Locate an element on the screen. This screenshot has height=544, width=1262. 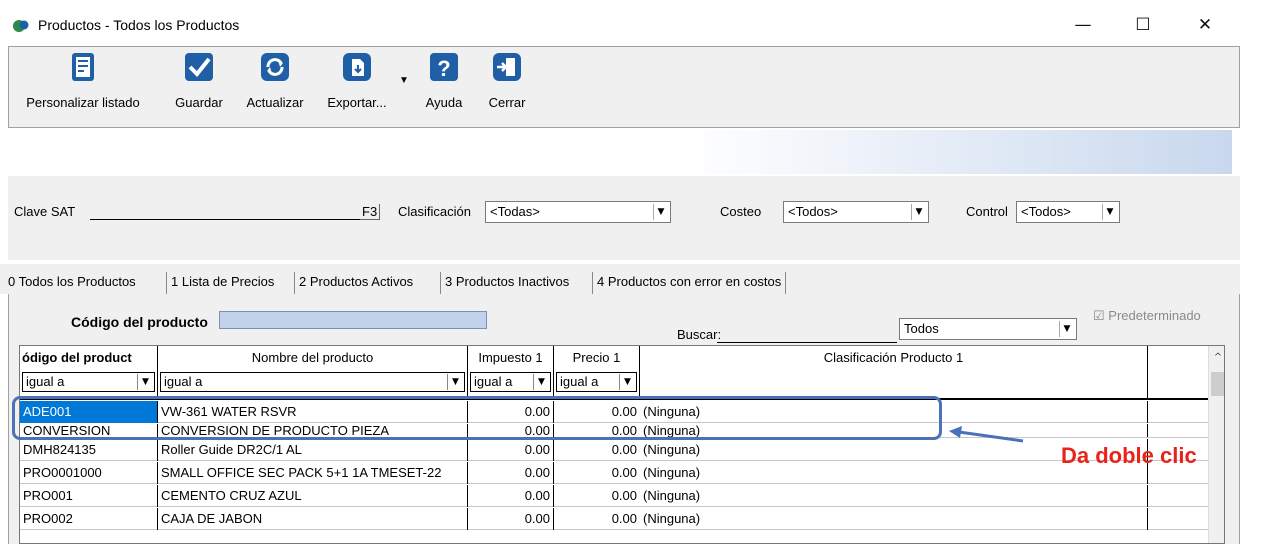
window-title: Productos - Todos los Productos is located at coordinates (139, 25).